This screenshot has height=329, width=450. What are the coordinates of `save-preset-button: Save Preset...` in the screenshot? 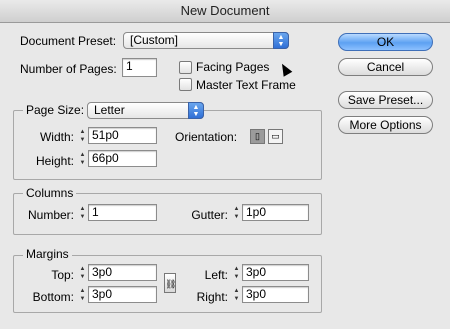 It's located at (385, 100).